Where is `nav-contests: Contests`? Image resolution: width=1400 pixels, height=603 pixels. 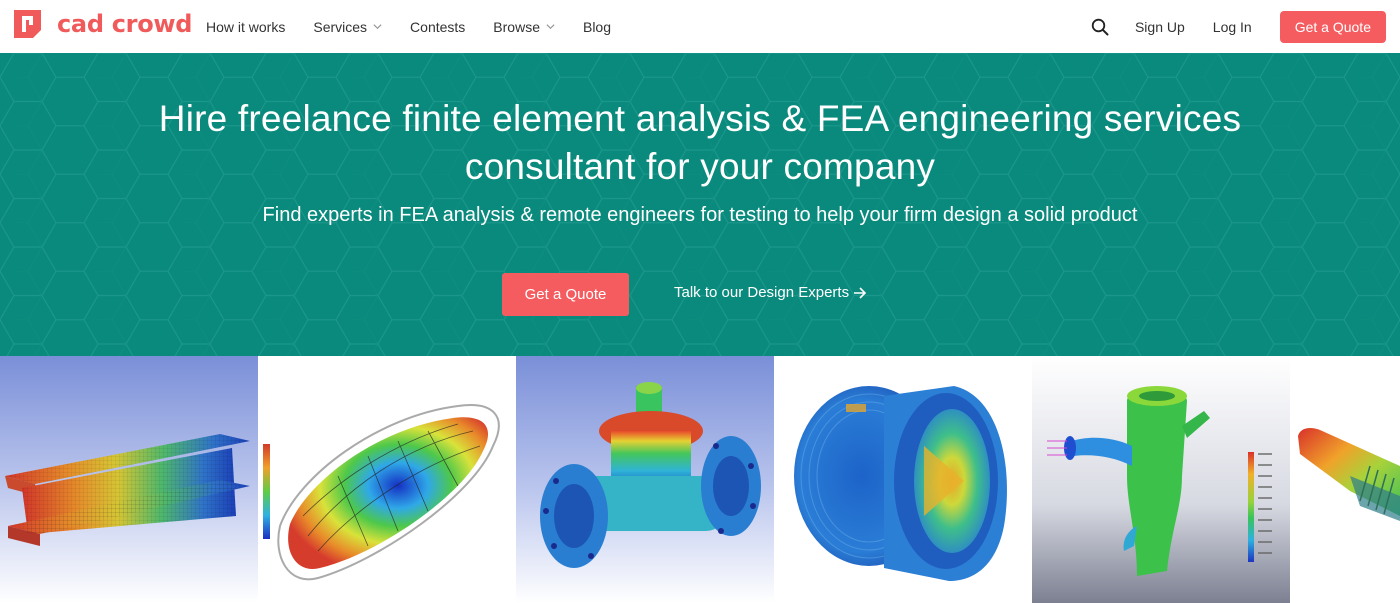 nav-contests: Contests is located at coordinates (437, 27).